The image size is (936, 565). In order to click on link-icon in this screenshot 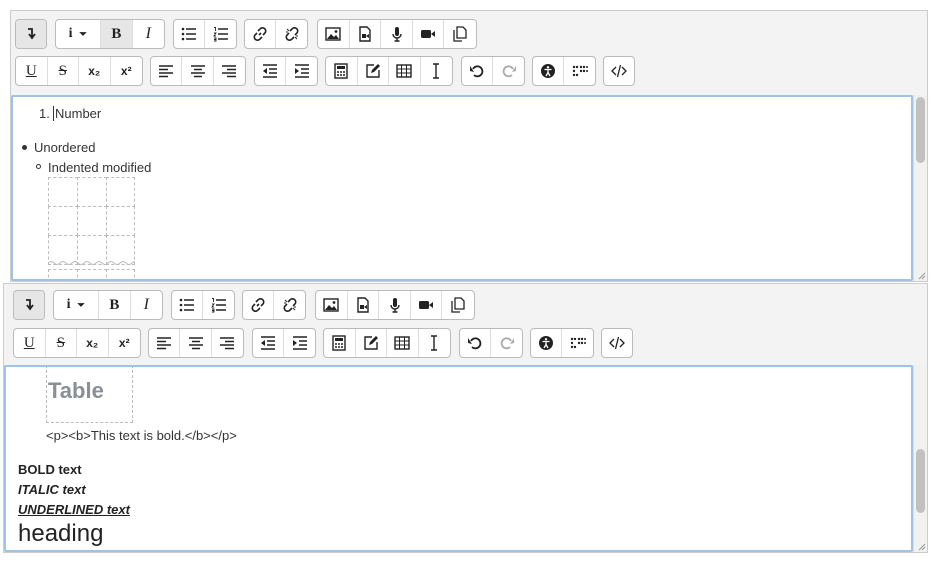, I will do `click(258, 305)`.